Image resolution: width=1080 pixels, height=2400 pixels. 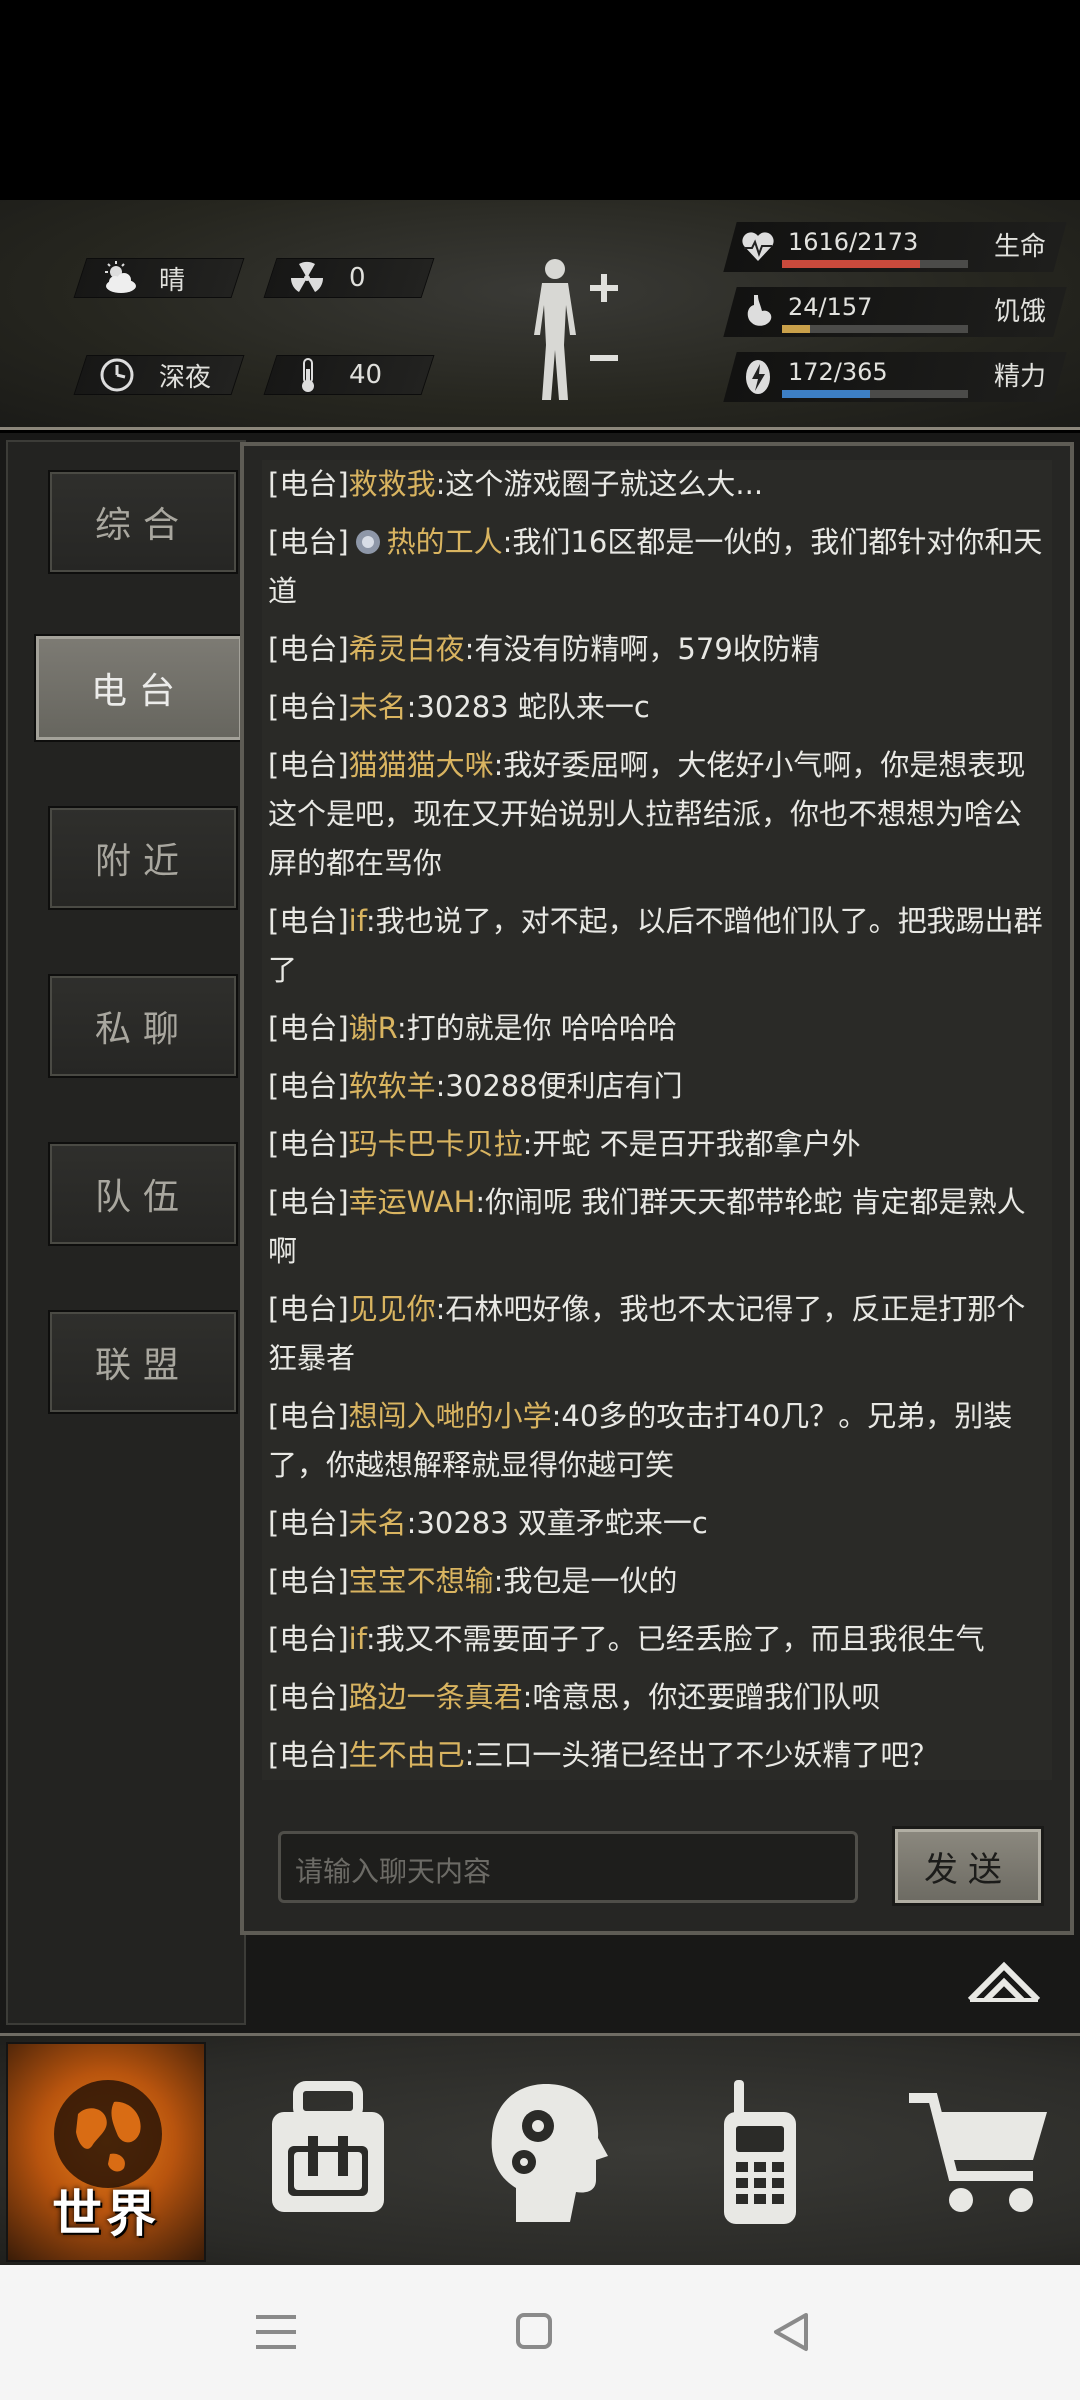 I want to click on tab-4: 队伍, so click(x=143, y=1194).